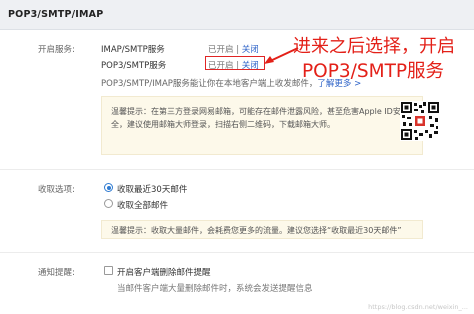 This screenshot has width=474, height=314. Describe the element at coordinates (56, 190) in the screenshot. I see `receive-label: 收取选项:` at that location.